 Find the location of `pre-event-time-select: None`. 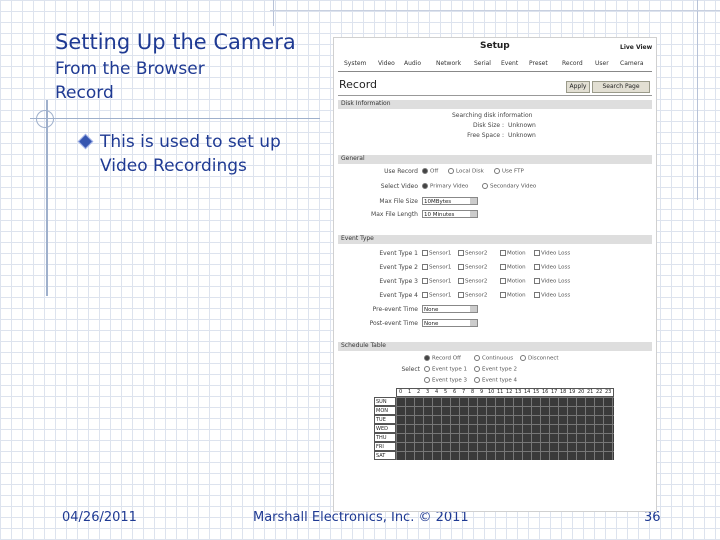

pre-event-time-select: None is located at coordinates (450, 309).